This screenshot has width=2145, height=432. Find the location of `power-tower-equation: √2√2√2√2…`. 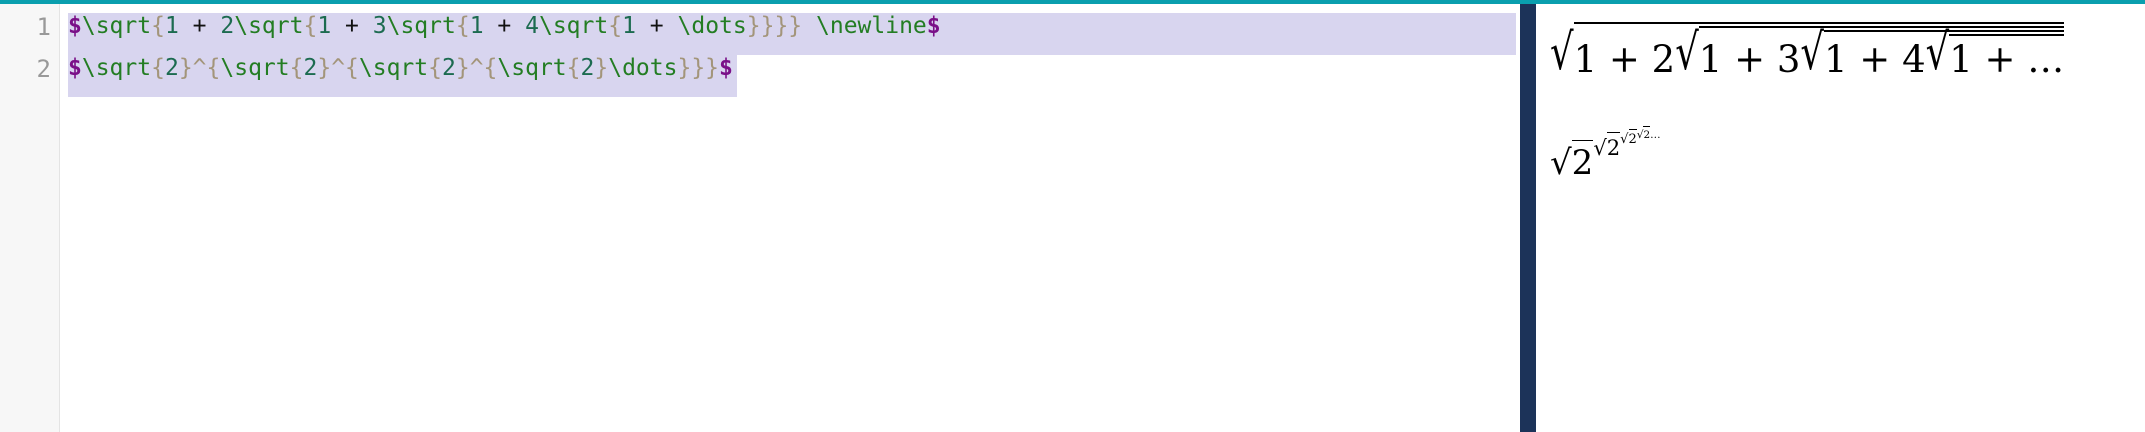

power-tower-equation: √2√2√2√2… is located at coordinates (1605, 154).